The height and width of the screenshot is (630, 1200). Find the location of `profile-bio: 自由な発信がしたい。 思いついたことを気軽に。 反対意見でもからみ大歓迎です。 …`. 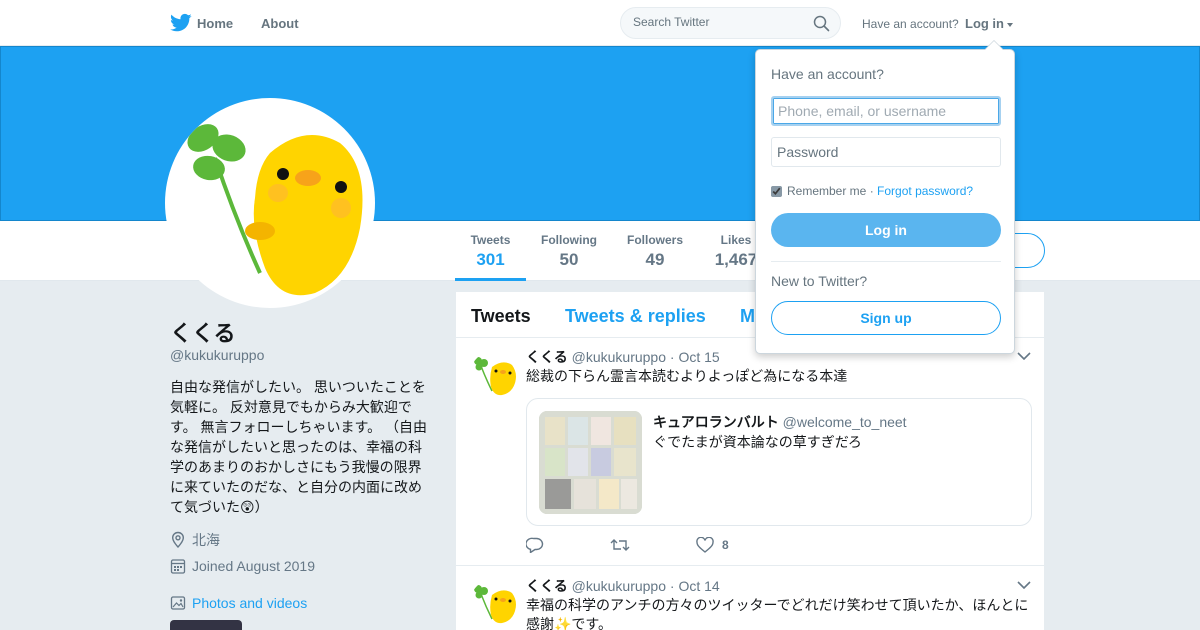

profile-bio: 自由な発信がしたい。 思いついたことを気軽に。 反対意見でもからみ大歓迎です。 … is located at coordinates (298, 447).